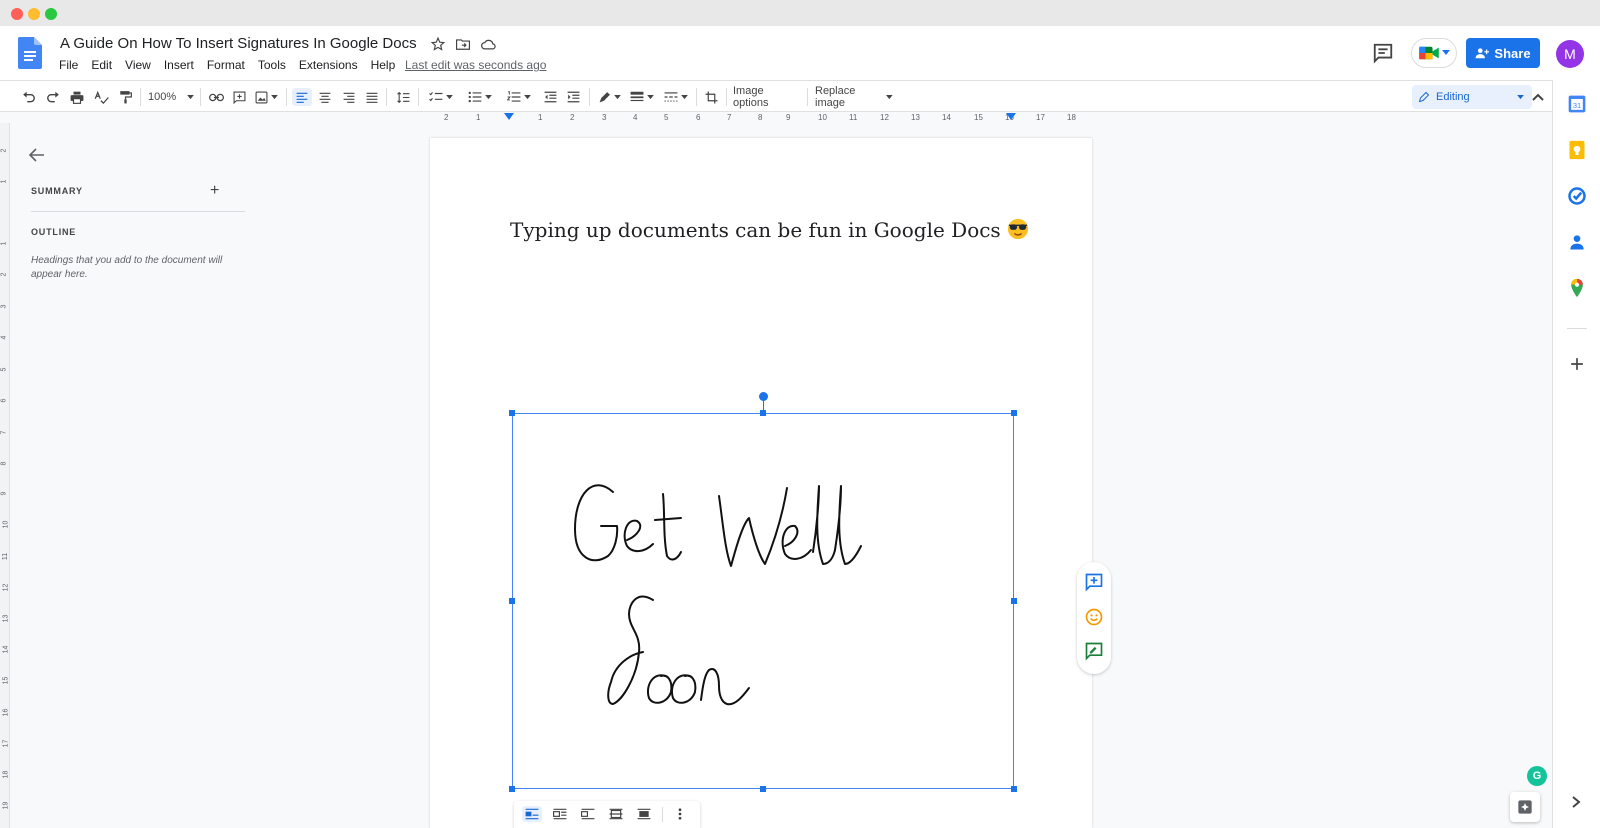 This screenshot has width=1600, height=828. Describe the element at coordinates (77, 97) in the screenshot. I see `print-icon` at that location.